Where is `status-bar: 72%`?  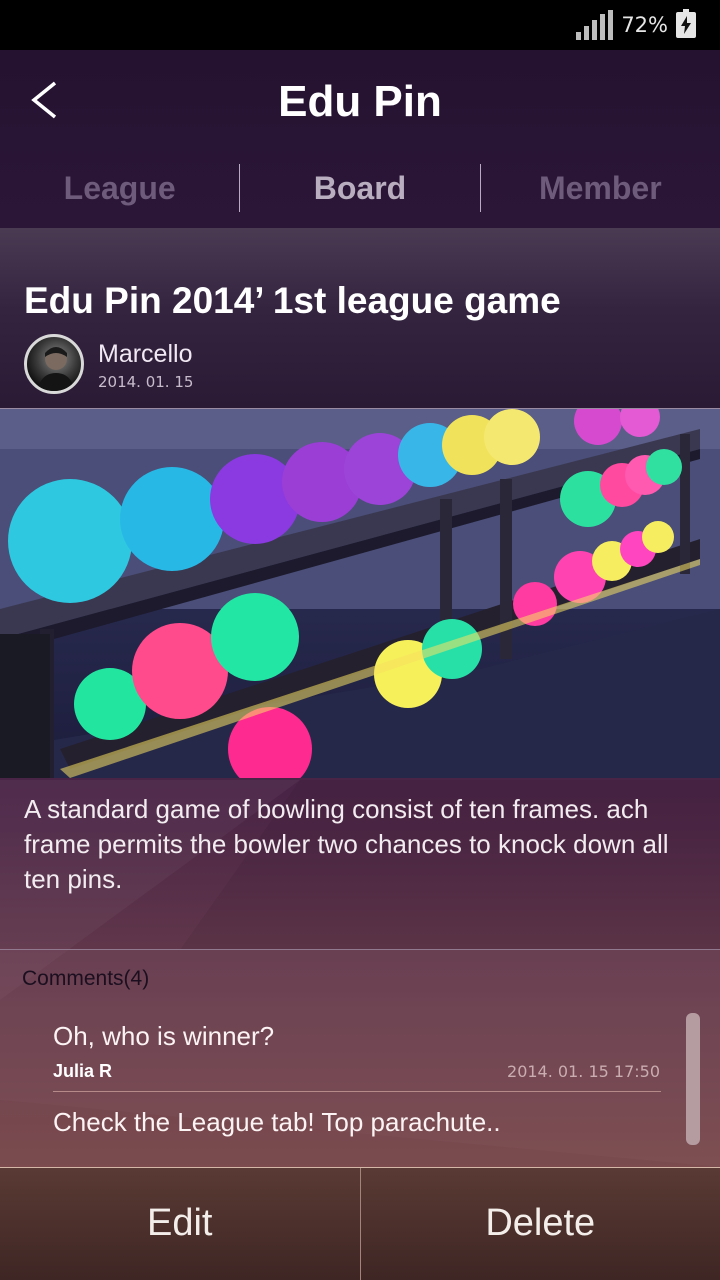
status-bar: 72% is located at coordinates (360, 25).